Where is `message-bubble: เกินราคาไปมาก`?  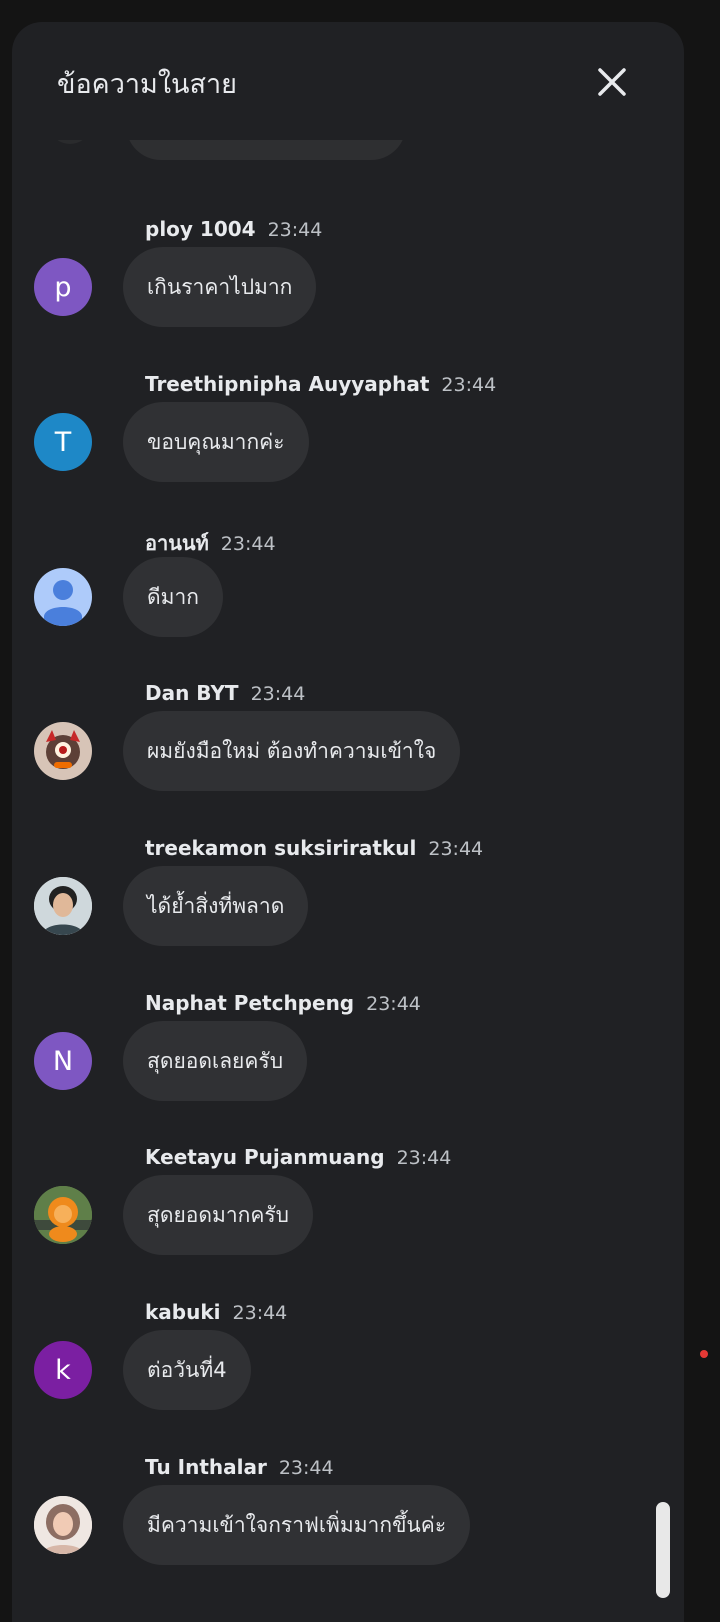
message-bubble: เกินราคาไปมาก is located at coordinates (220, 287).